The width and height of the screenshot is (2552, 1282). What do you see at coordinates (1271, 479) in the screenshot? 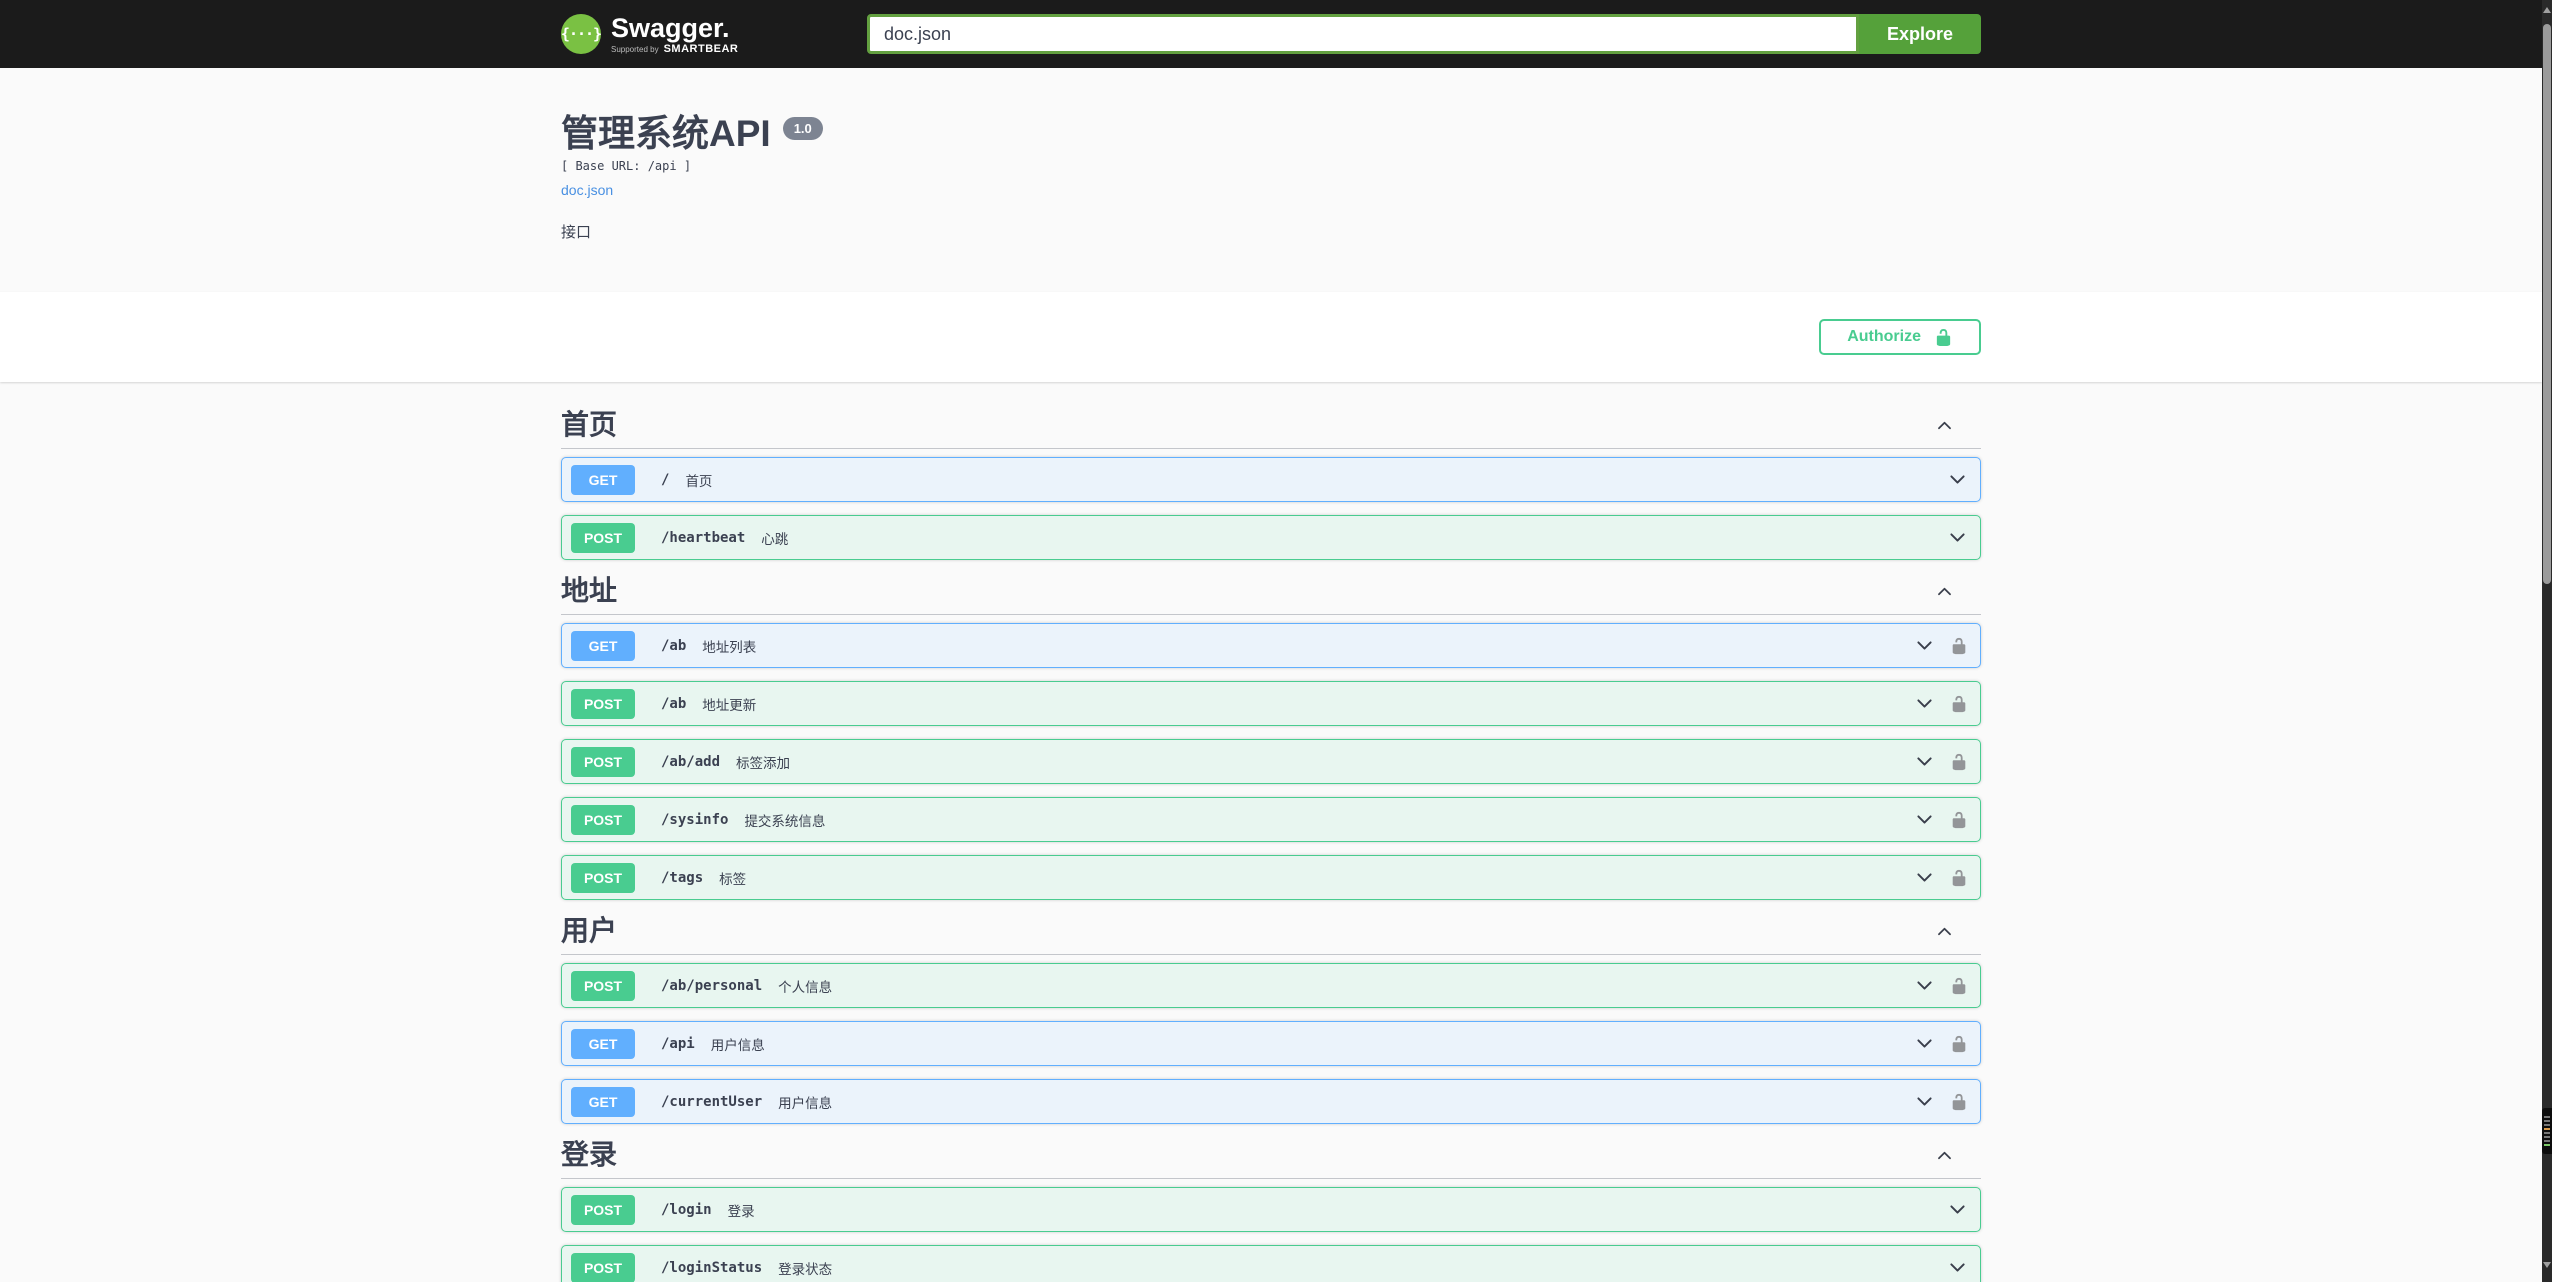
I see `endpoint-row: GET / 首页` at bounding box center [1271, 479].